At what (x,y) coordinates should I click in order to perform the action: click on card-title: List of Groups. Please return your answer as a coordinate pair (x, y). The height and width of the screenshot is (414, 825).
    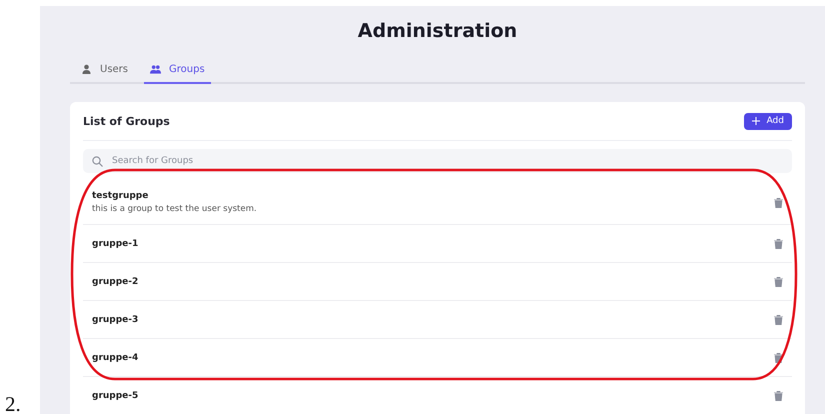
    Looking at the image, I should click on (126, 121).